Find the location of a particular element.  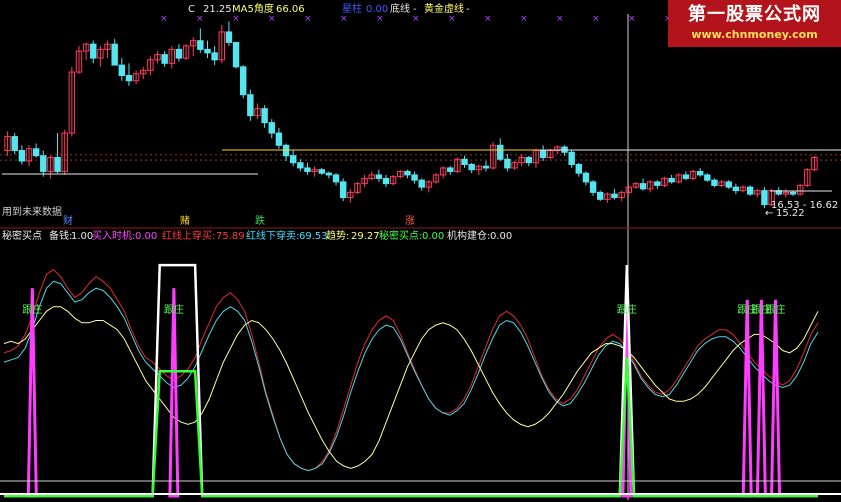

indicator-item-4-label: 红线下穿卖: is located at coordinates (272, 235).